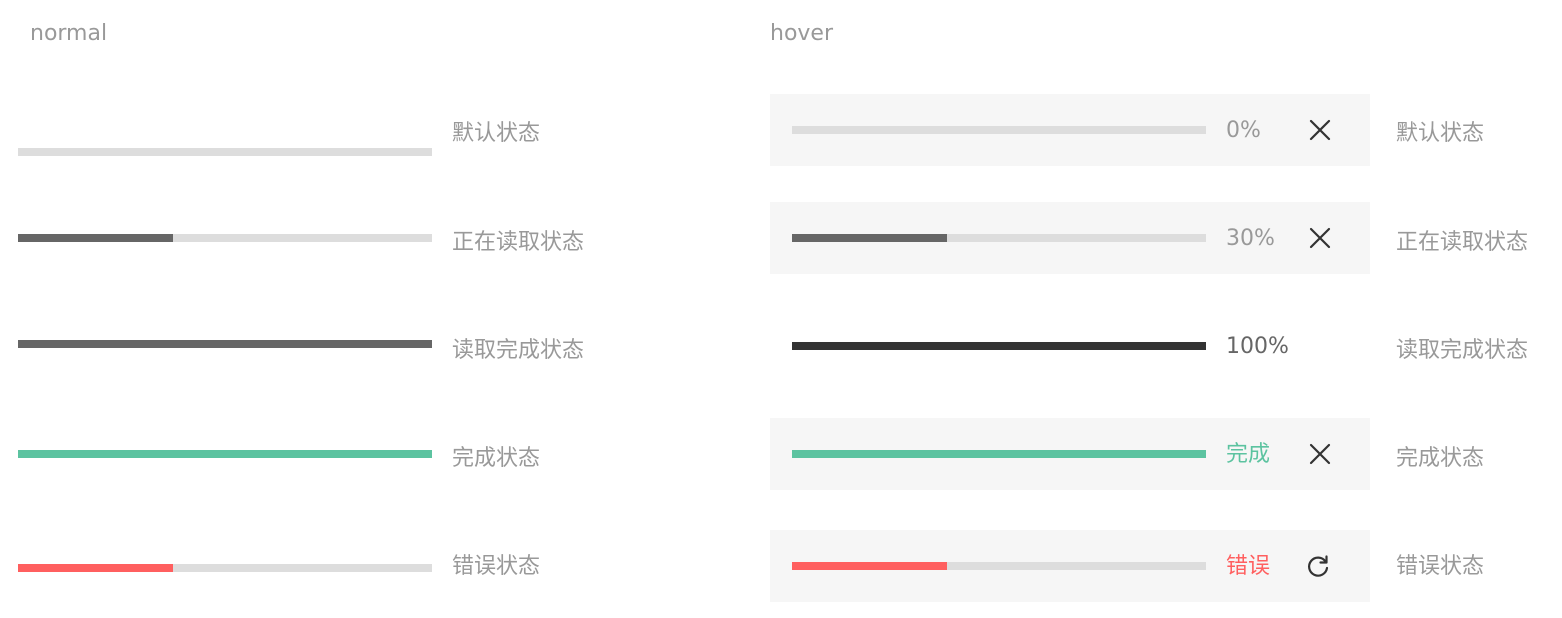 Image resolution: width=1562 pixels, height=618 pixels. I want to click on progress-value: 完成, so click(1248, 454).